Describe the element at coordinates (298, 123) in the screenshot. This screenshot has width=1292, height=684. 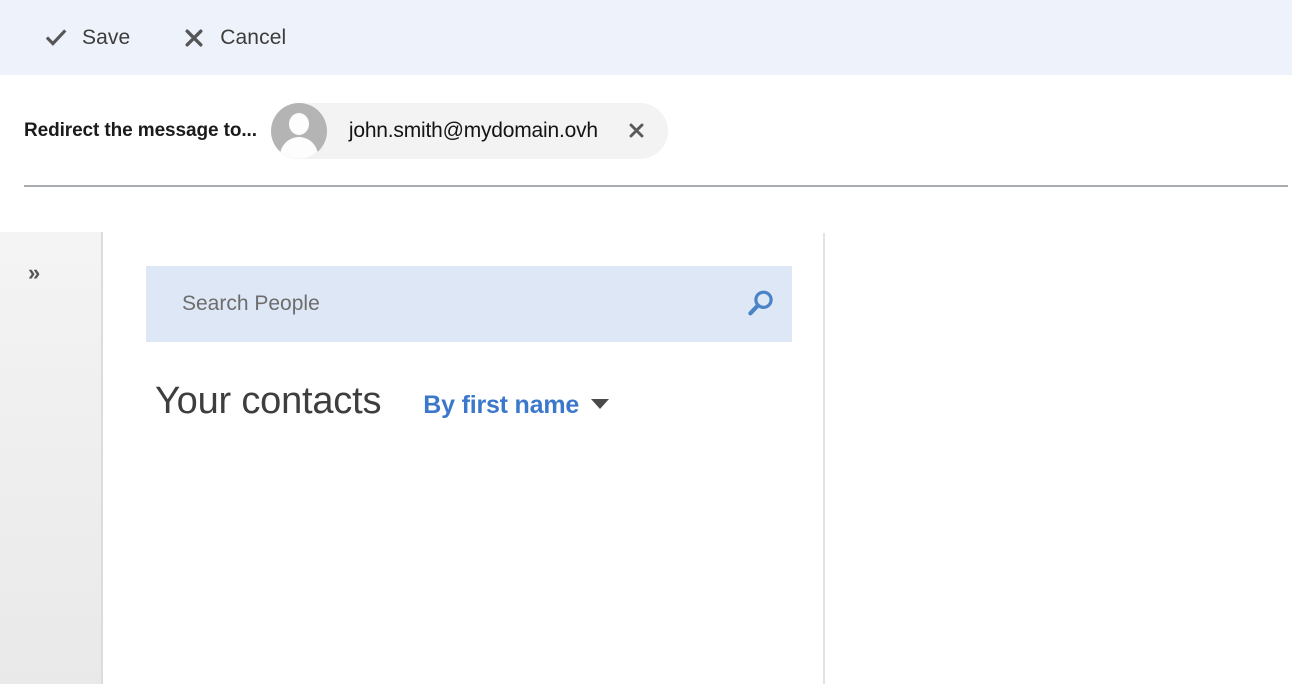
I see `avatar-head-shape` at that location.